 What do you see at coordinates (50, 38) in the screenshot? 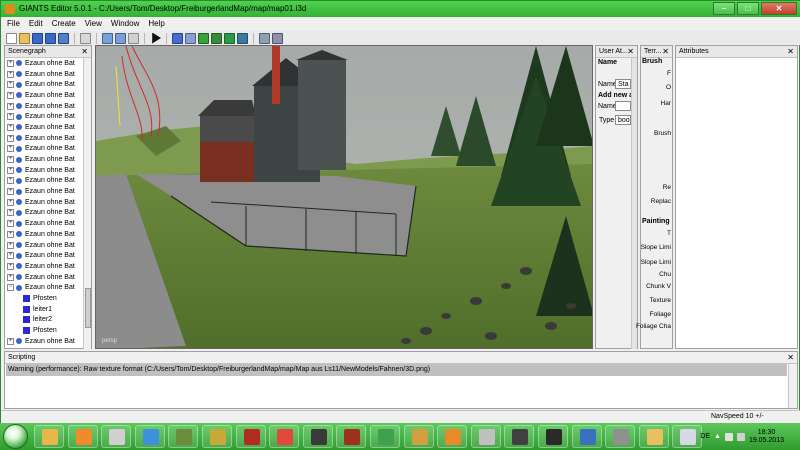
I see `save-all-icon` at bounding box center [50, 38].